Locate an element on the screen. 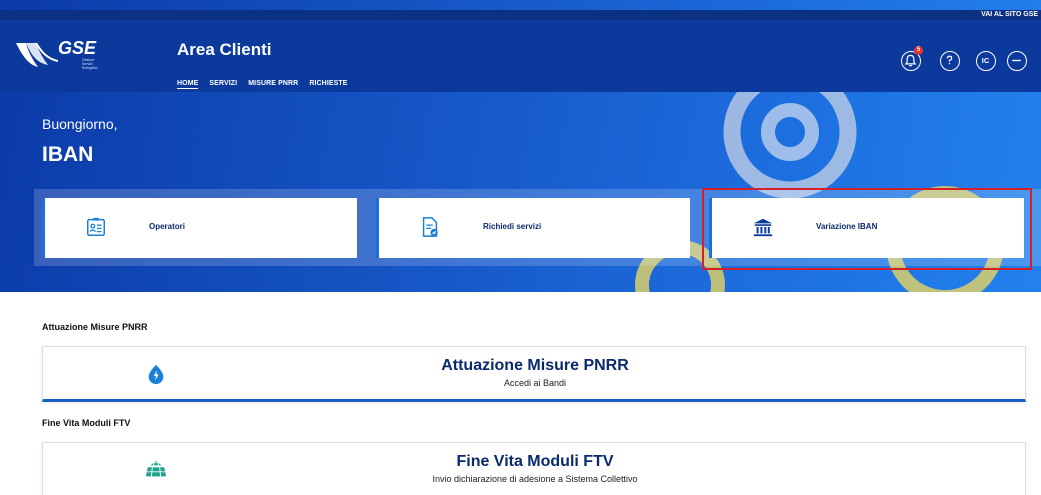 This screenshot has width=1041, height=495. gse-logo: GSE Gestore Servizi Energetici is located at coordinates (56, 54).